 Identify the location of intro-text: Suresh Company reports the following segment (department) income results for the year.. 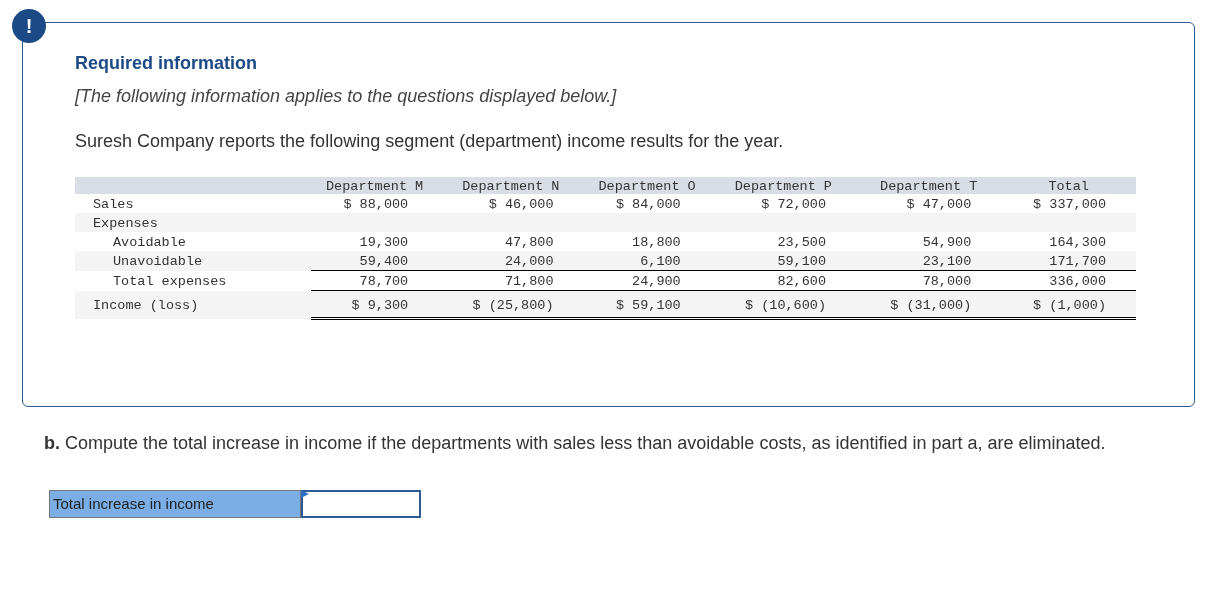
(430, 141).